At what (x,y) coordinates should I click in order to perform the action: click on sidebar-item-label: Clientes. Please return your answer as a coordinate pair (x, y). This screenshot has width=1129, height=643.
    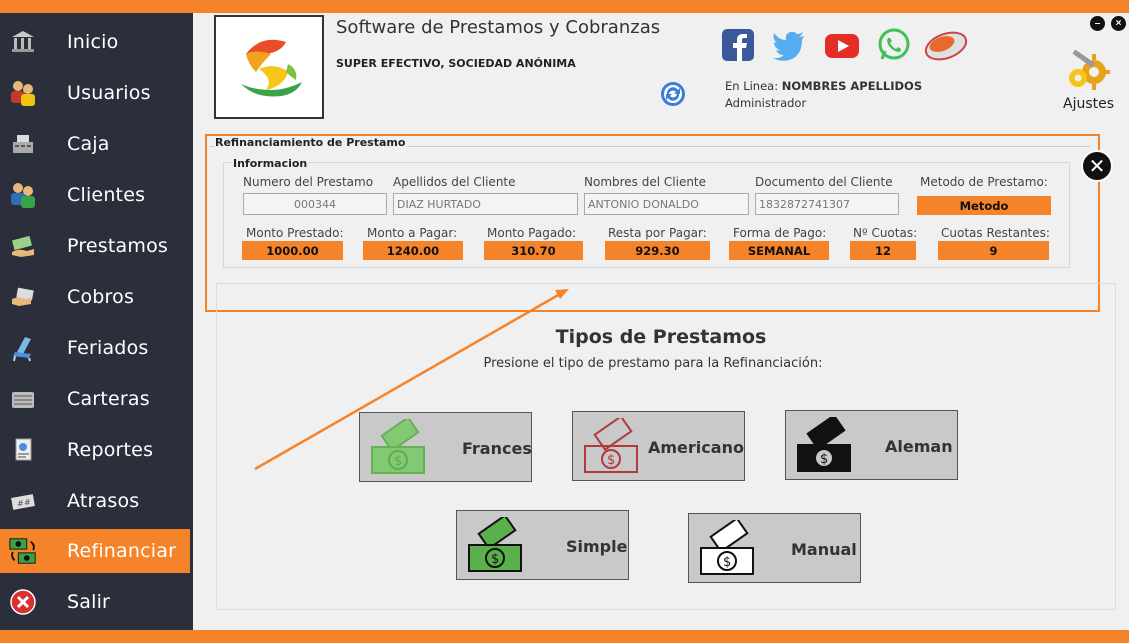
    Looking at the image, I should click on (106, 195).